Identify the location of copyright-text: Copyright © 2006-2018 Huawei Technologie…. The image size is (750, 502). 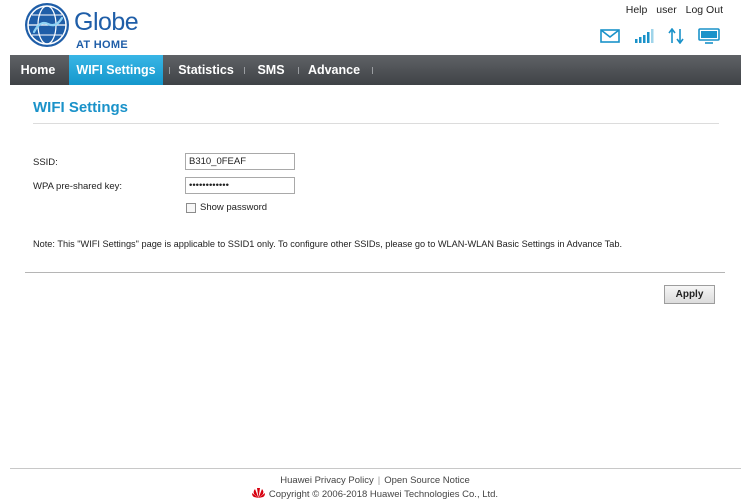
(383, 494).